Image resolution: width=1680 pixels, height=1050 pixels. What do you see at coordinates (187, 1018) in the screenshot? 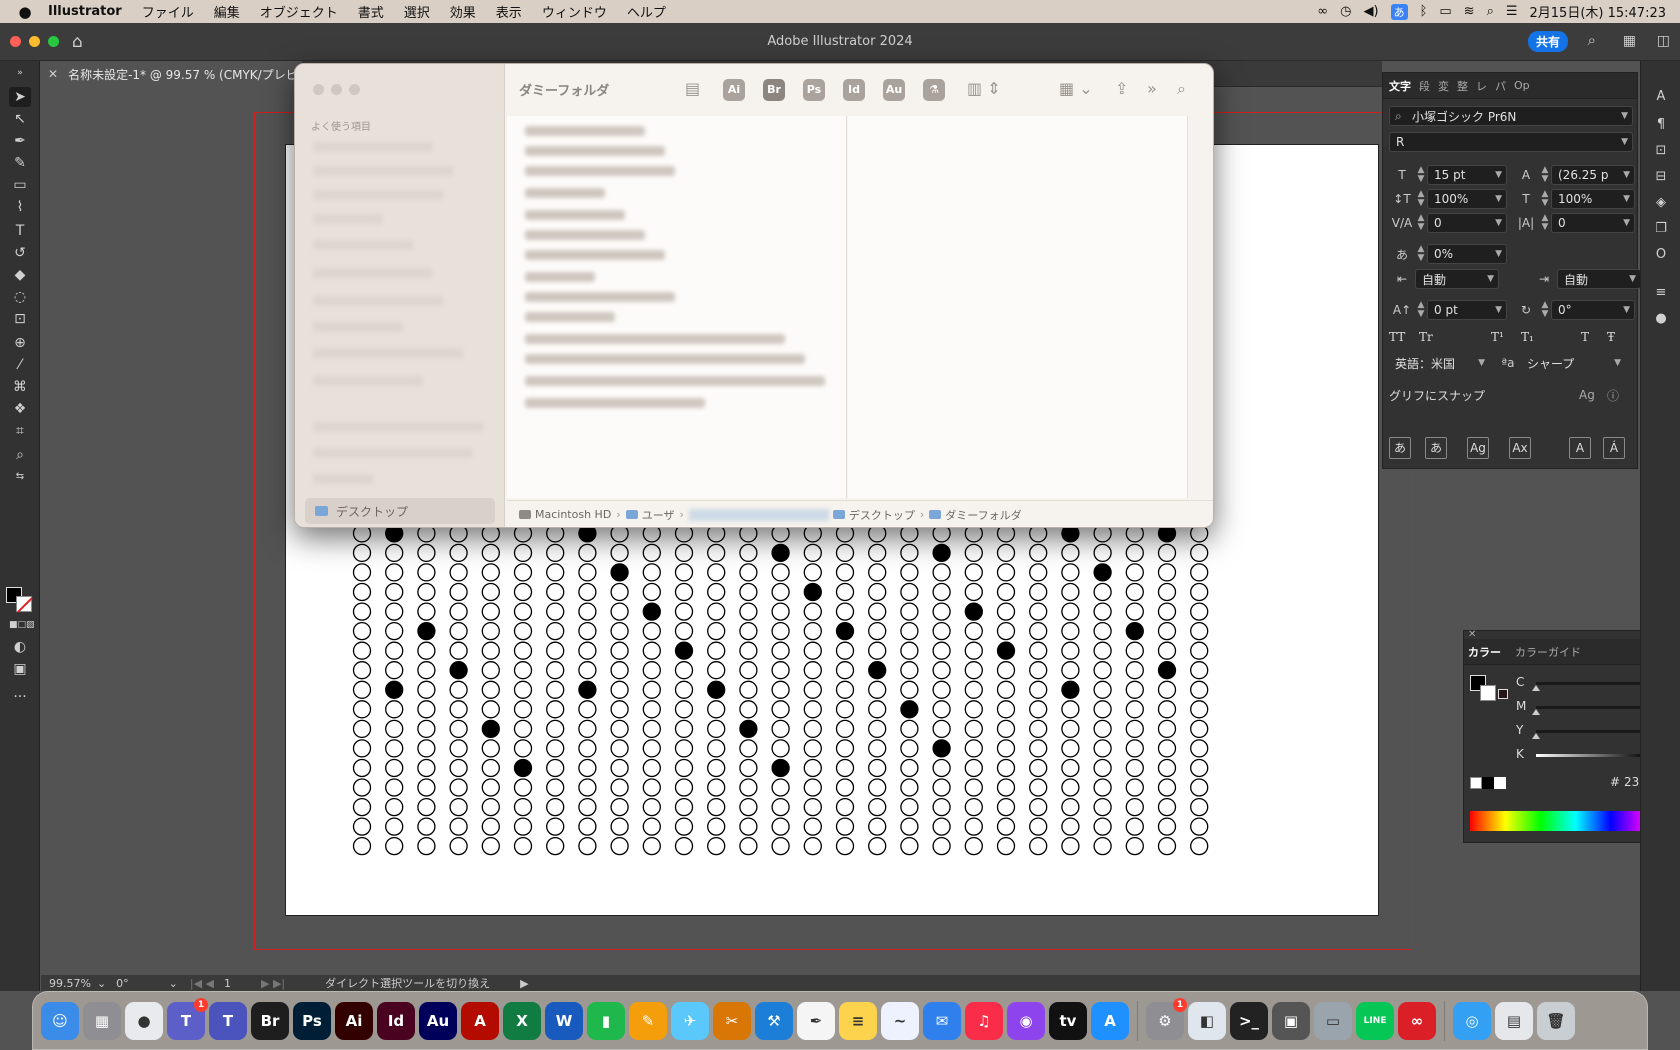
I see `teams-icon: T1` at bounding box center [187, 1018].